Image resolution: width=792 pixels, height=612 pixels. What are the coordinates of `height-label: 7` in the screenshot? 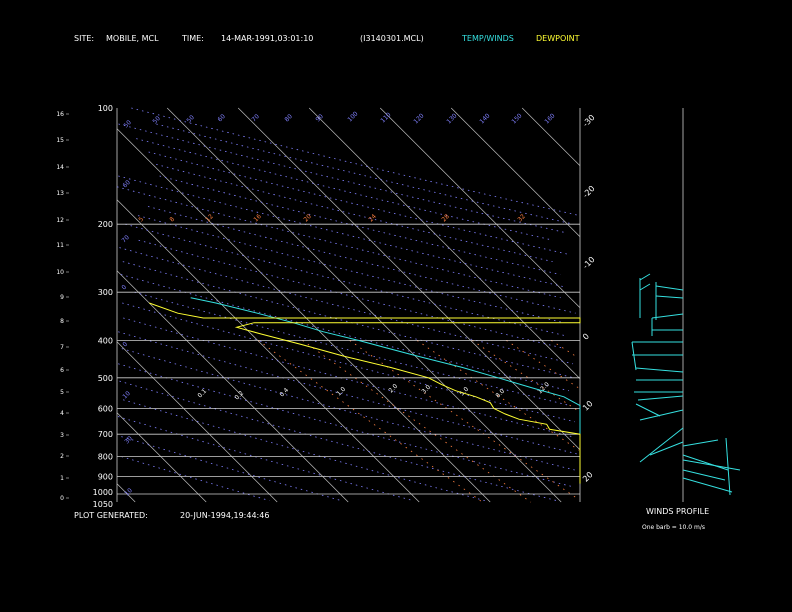 It's located at (62, 347).